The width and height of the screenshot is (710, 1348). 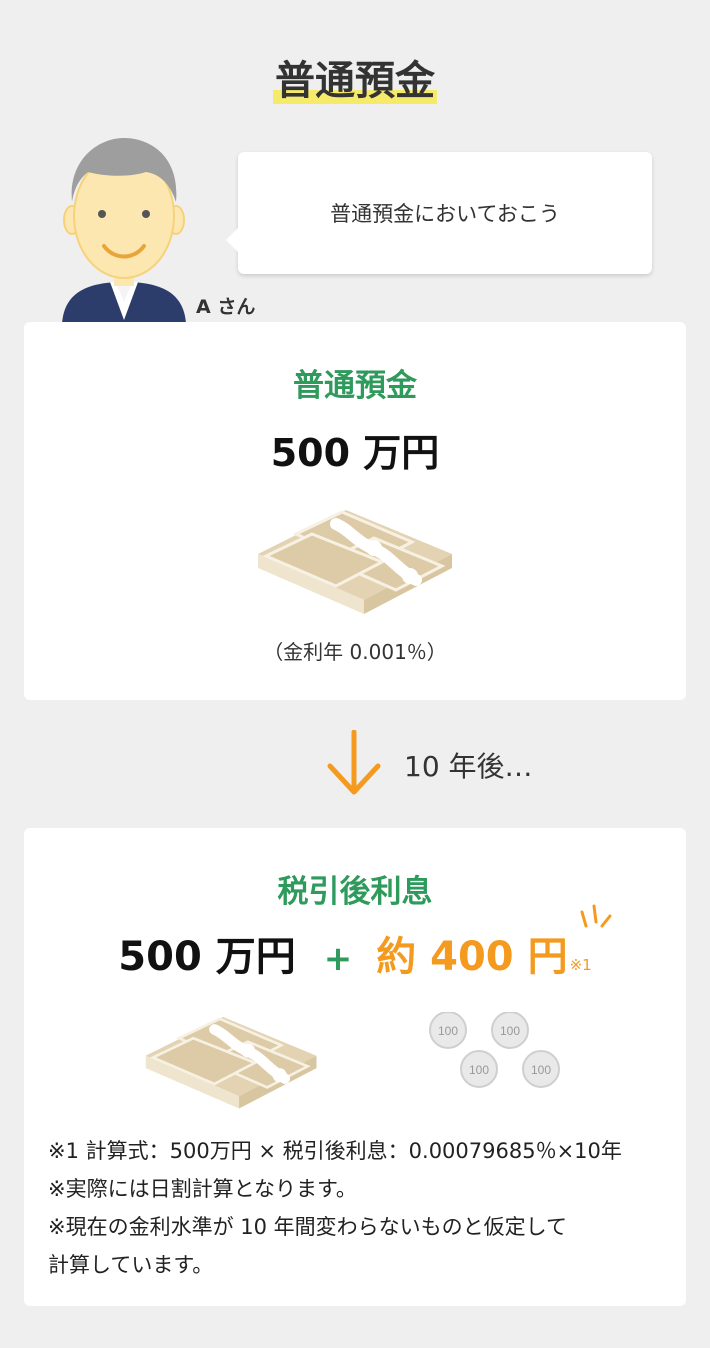 What do you see at coordinates (580, 965) in the screenshot?
I see `interest-footnote-mark: ※1` at bounding box center [580, 965].